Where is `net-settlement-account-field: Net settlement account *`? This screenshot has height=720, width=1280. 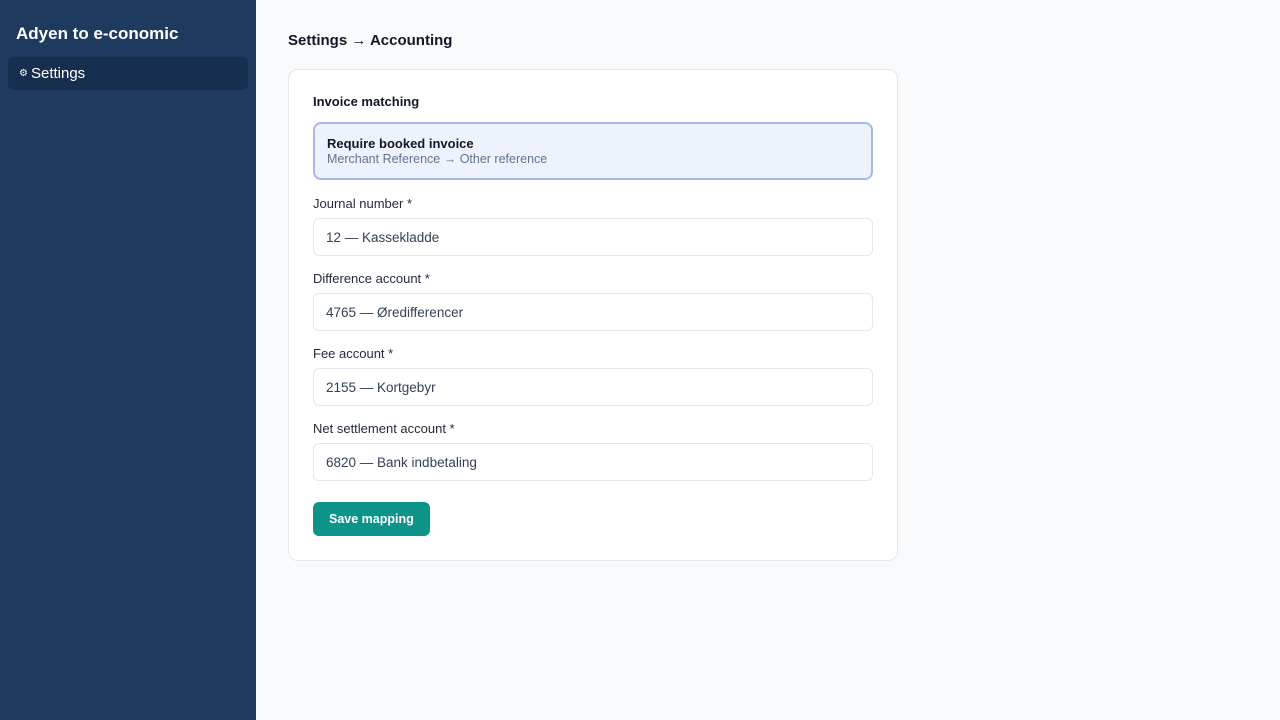 net-settlement-account-field: Net settlement account * is located at coordinates (593, 451).